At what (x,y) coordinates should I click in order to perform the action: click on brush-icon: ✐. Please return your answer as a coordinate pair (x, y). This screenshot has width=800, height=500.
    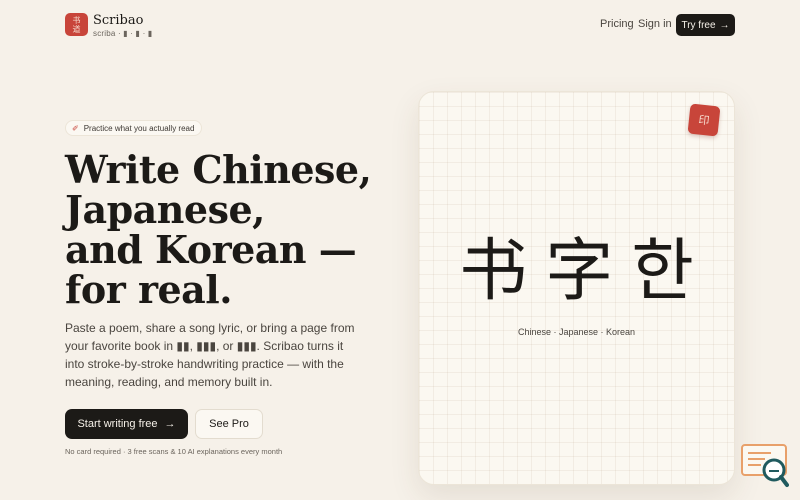
    Looking at the image, I should click on (75, 128).